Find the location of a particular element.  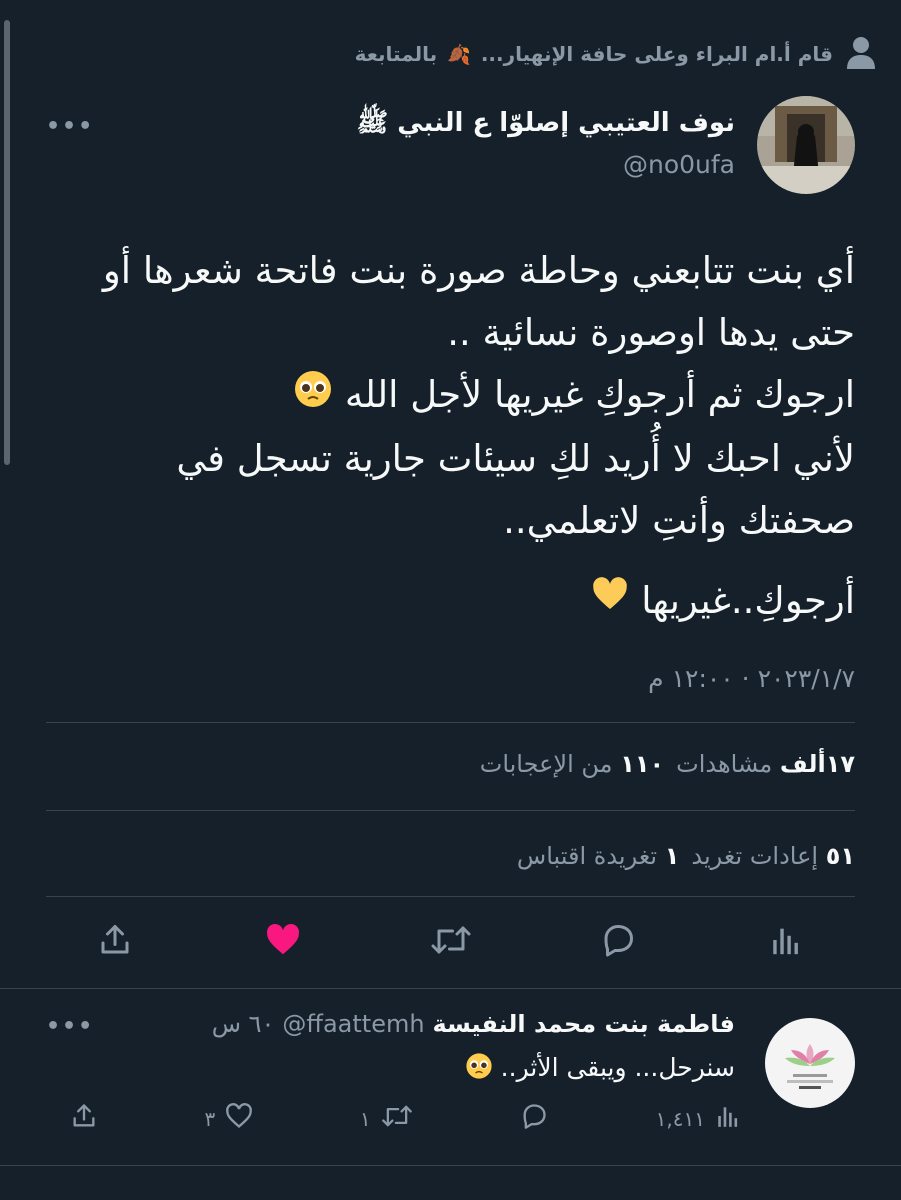

tweet-line: ارجوك ثم أرجوكِ غيريها لأجل الله is located at coordinates (599, 394).